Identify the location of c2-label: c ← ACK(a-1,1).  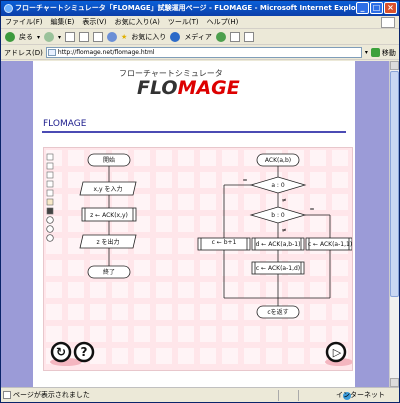
(330, 244).